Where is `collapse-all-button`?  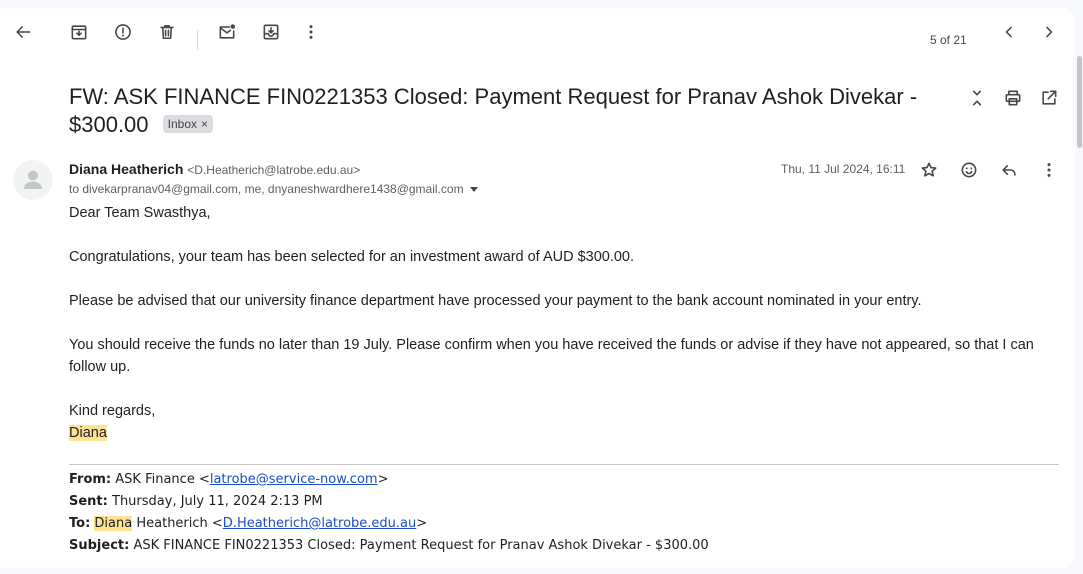 collapse-all-button is located at coordinates (977, 98).